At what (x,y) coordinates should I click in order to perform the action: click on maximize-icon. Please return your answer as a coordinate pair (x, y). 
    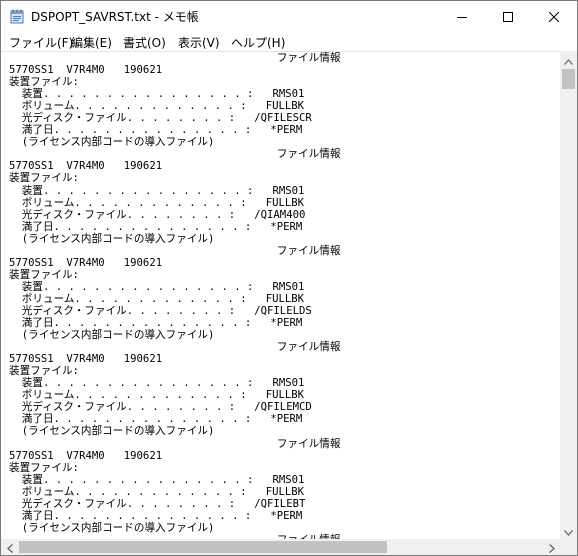
    Looking at the image, I should click on (508, 16).